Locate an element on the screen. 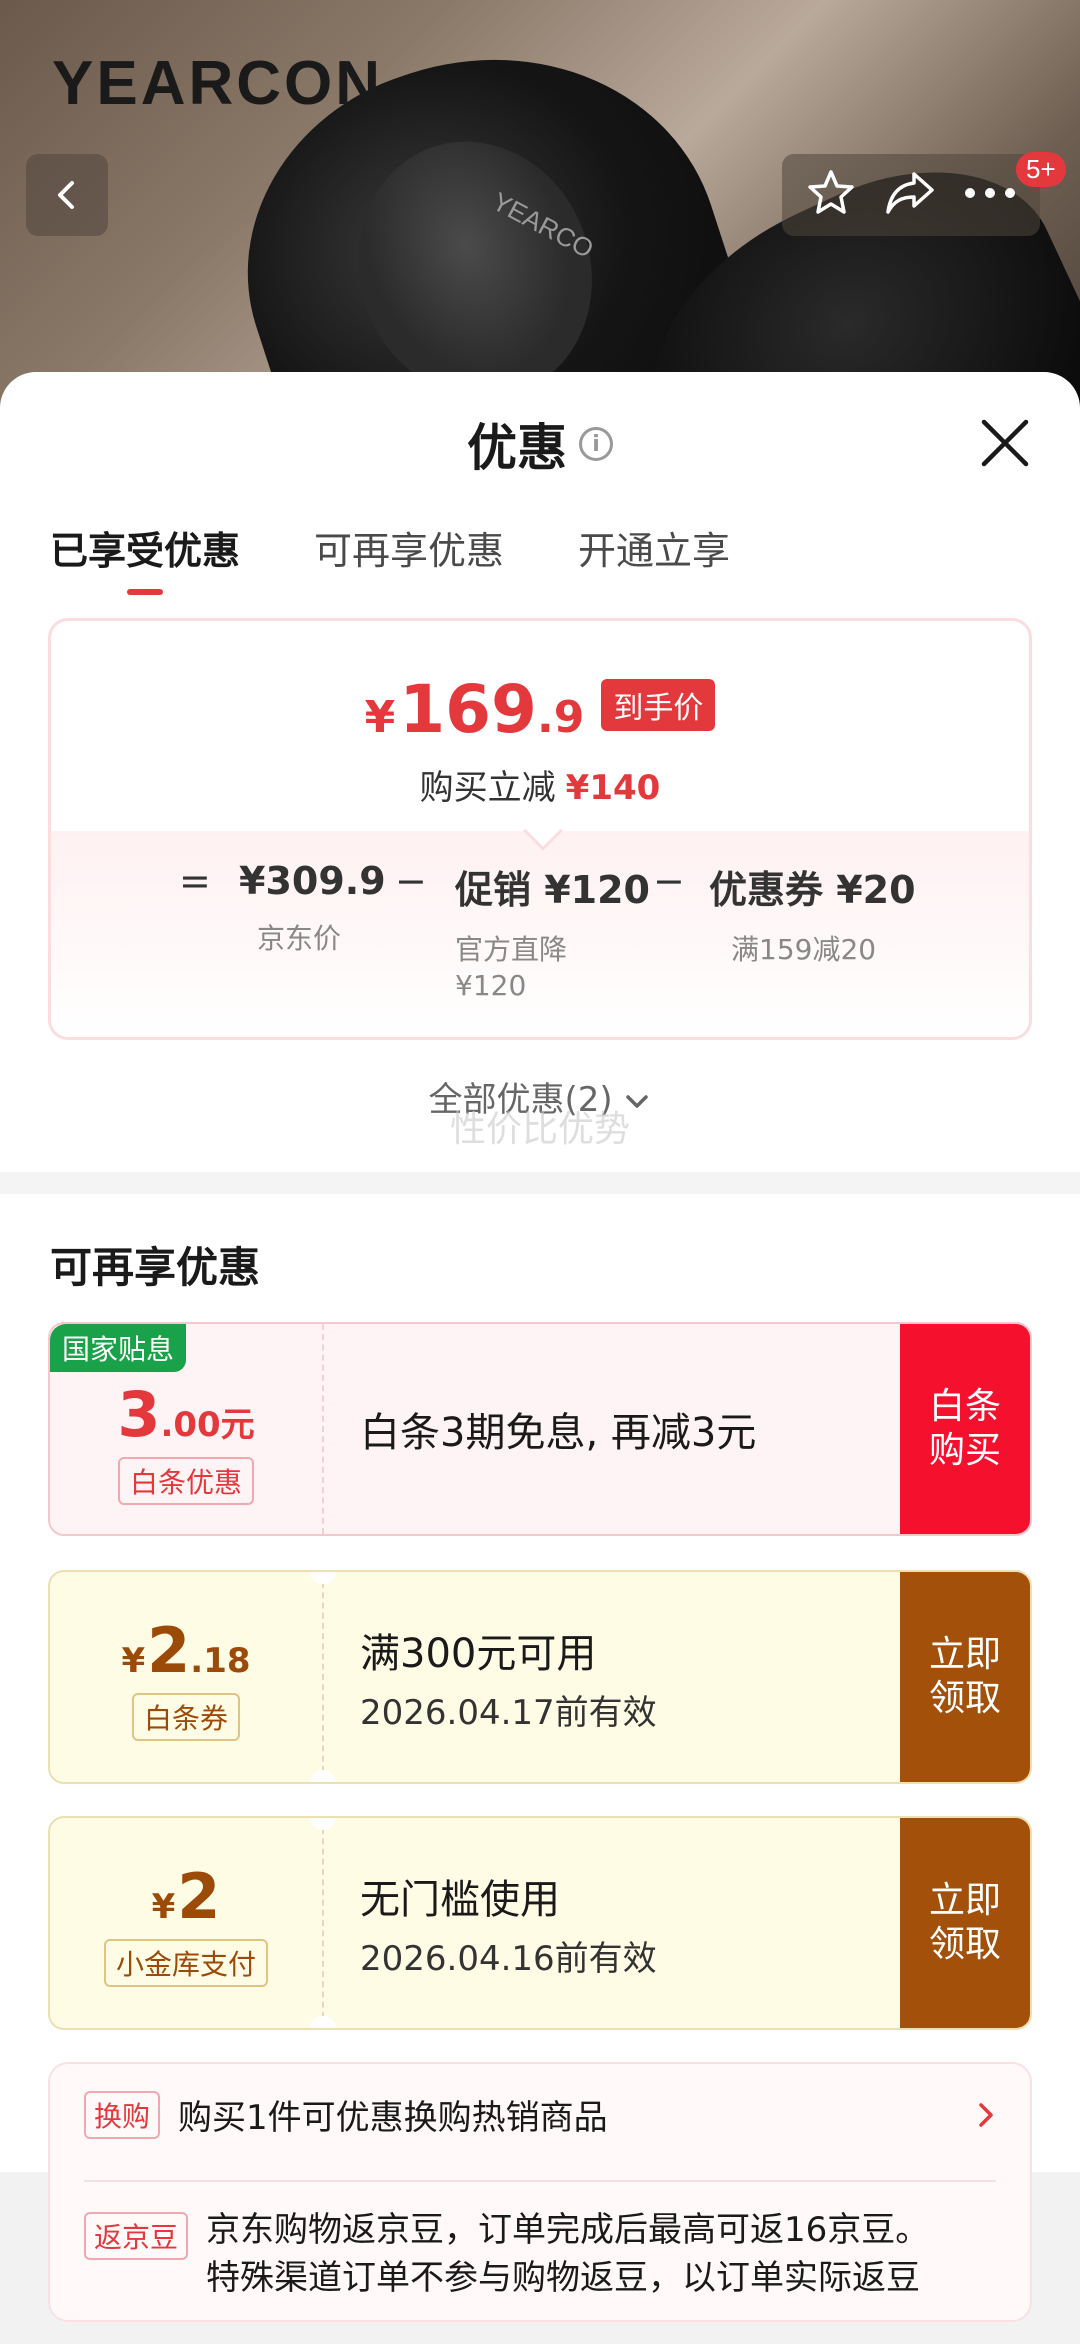 The width and height of the screenshot is (1080, 2344). coupon-description: 满300元可用 2026.04.17前有效 is located at coordinates (612, 1677).